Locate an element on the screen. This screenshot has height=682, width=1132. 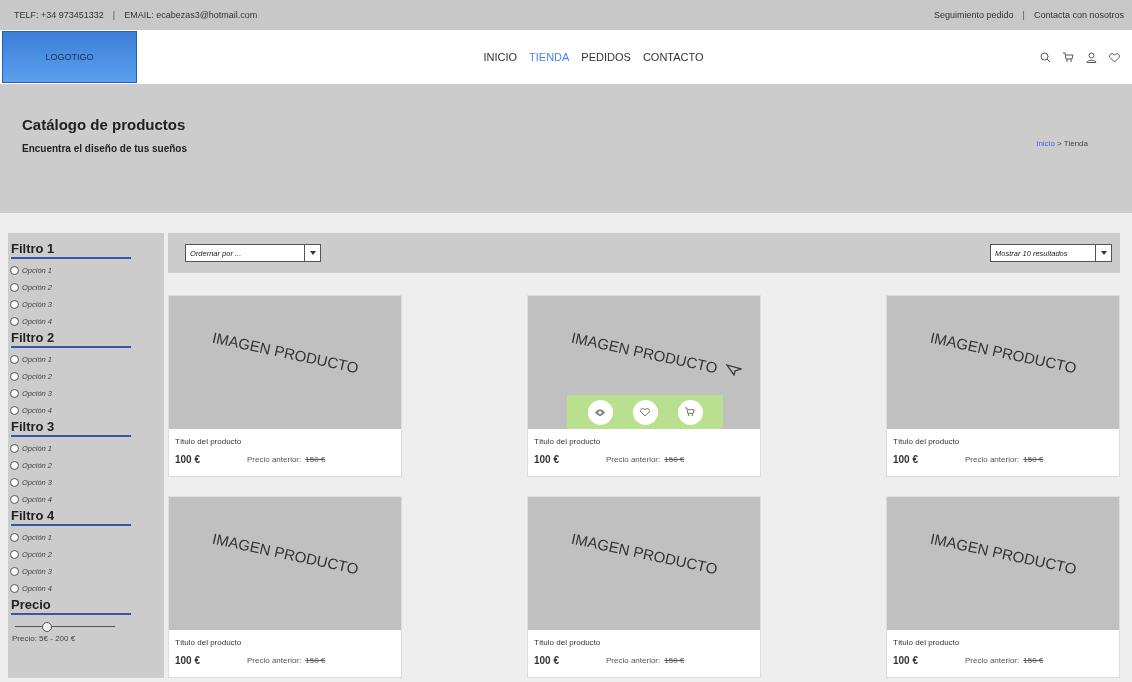
filter-title: Filtro 2 is located at coordinates (71, 339).